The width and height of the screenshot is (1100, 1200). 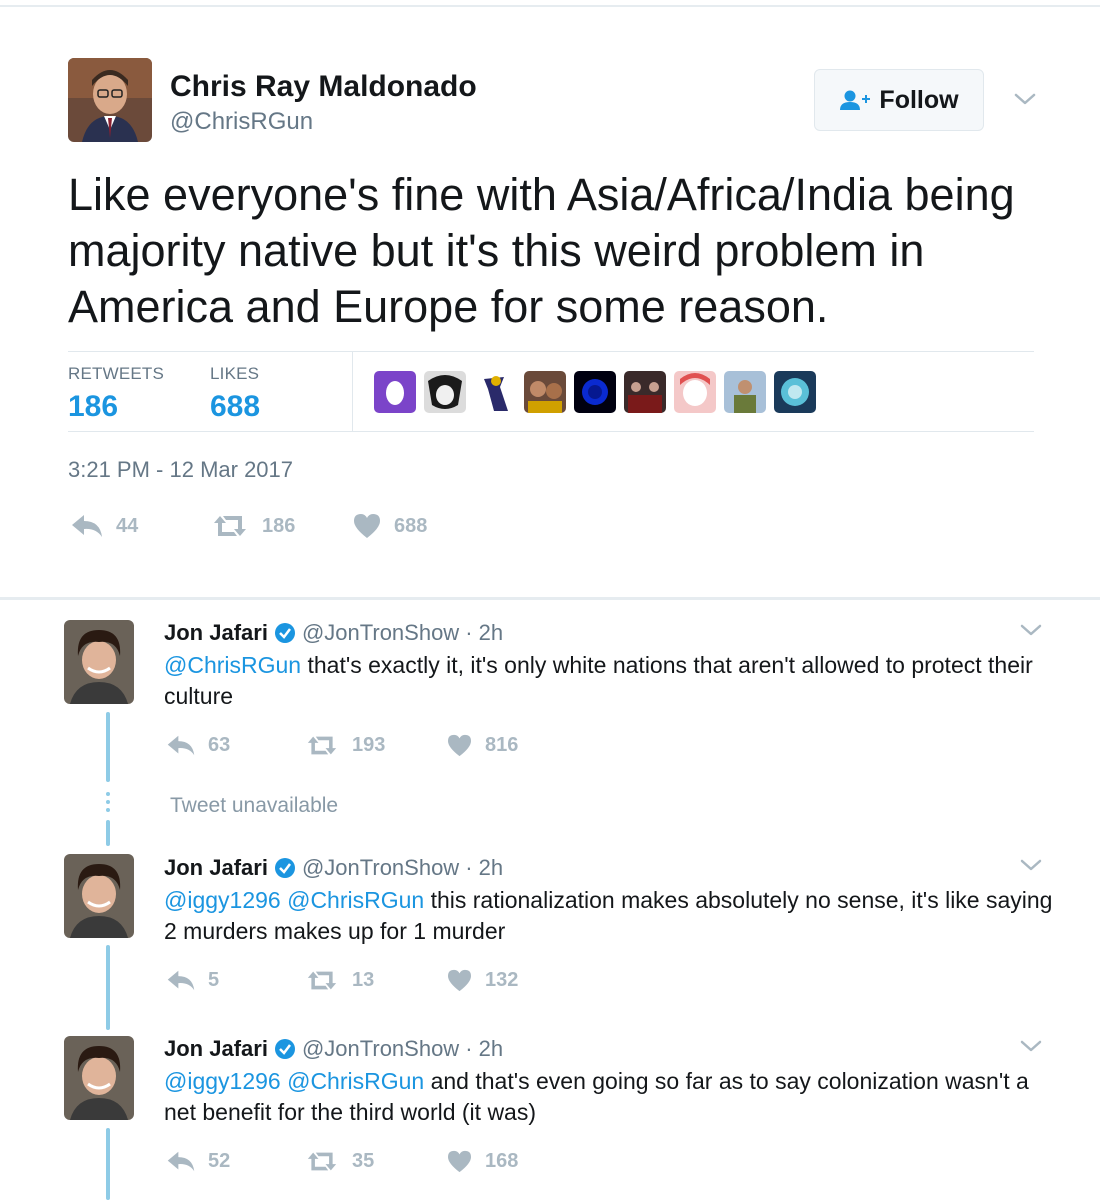 I want to click on likes-stat: LIKES 688, so click(x=235, y=394).